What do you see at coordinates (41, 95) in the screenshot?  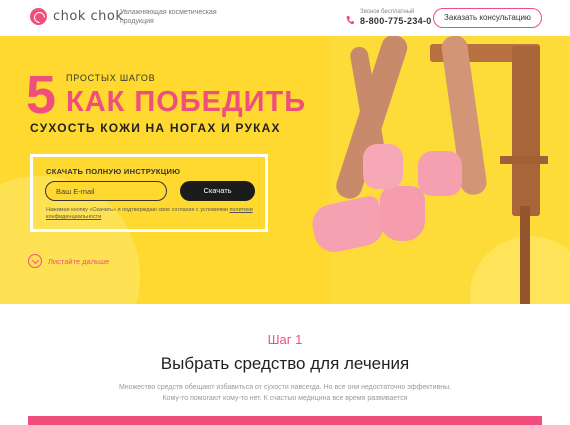 I see `big-number: 5` at bounding box center [41, 95].